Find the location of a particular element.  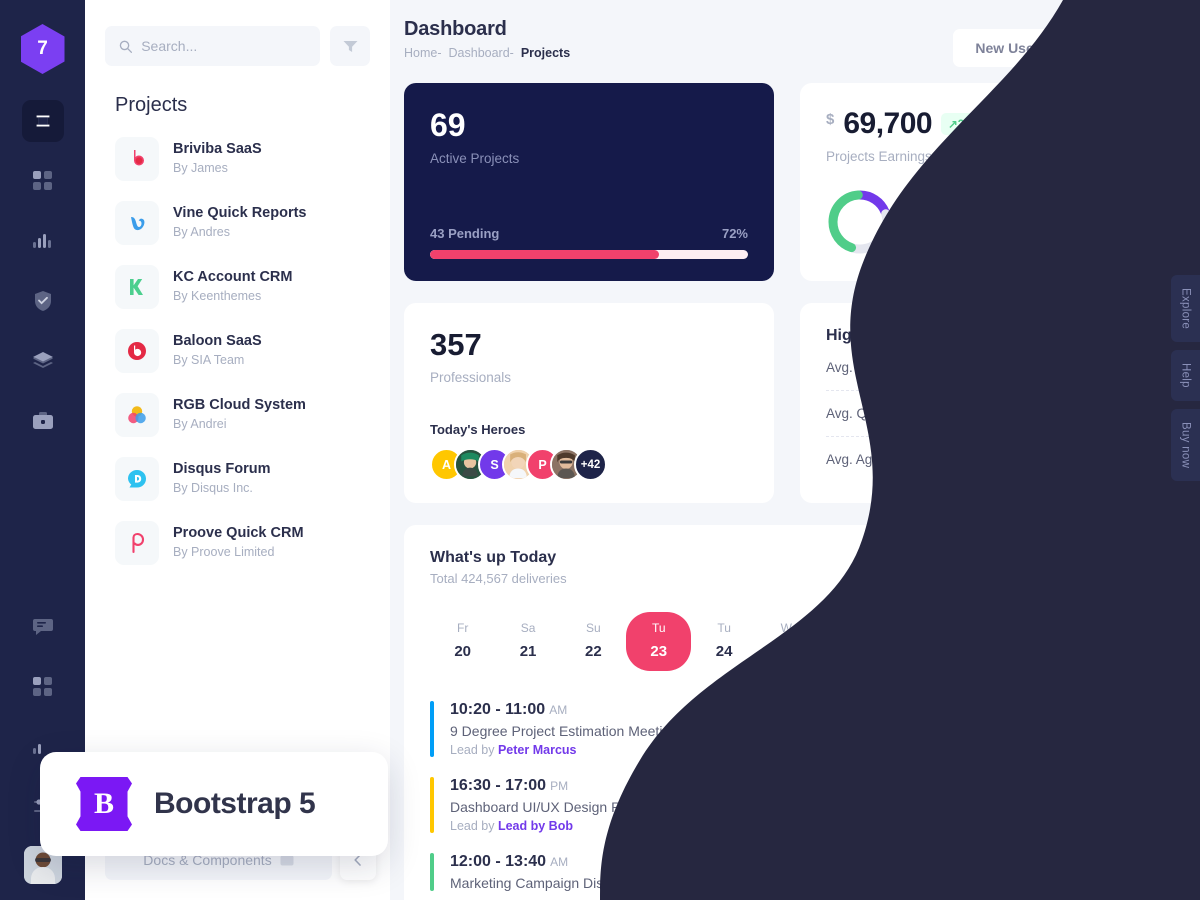

tab-buy-now: Buy now is located at coordinates (1185, 445).